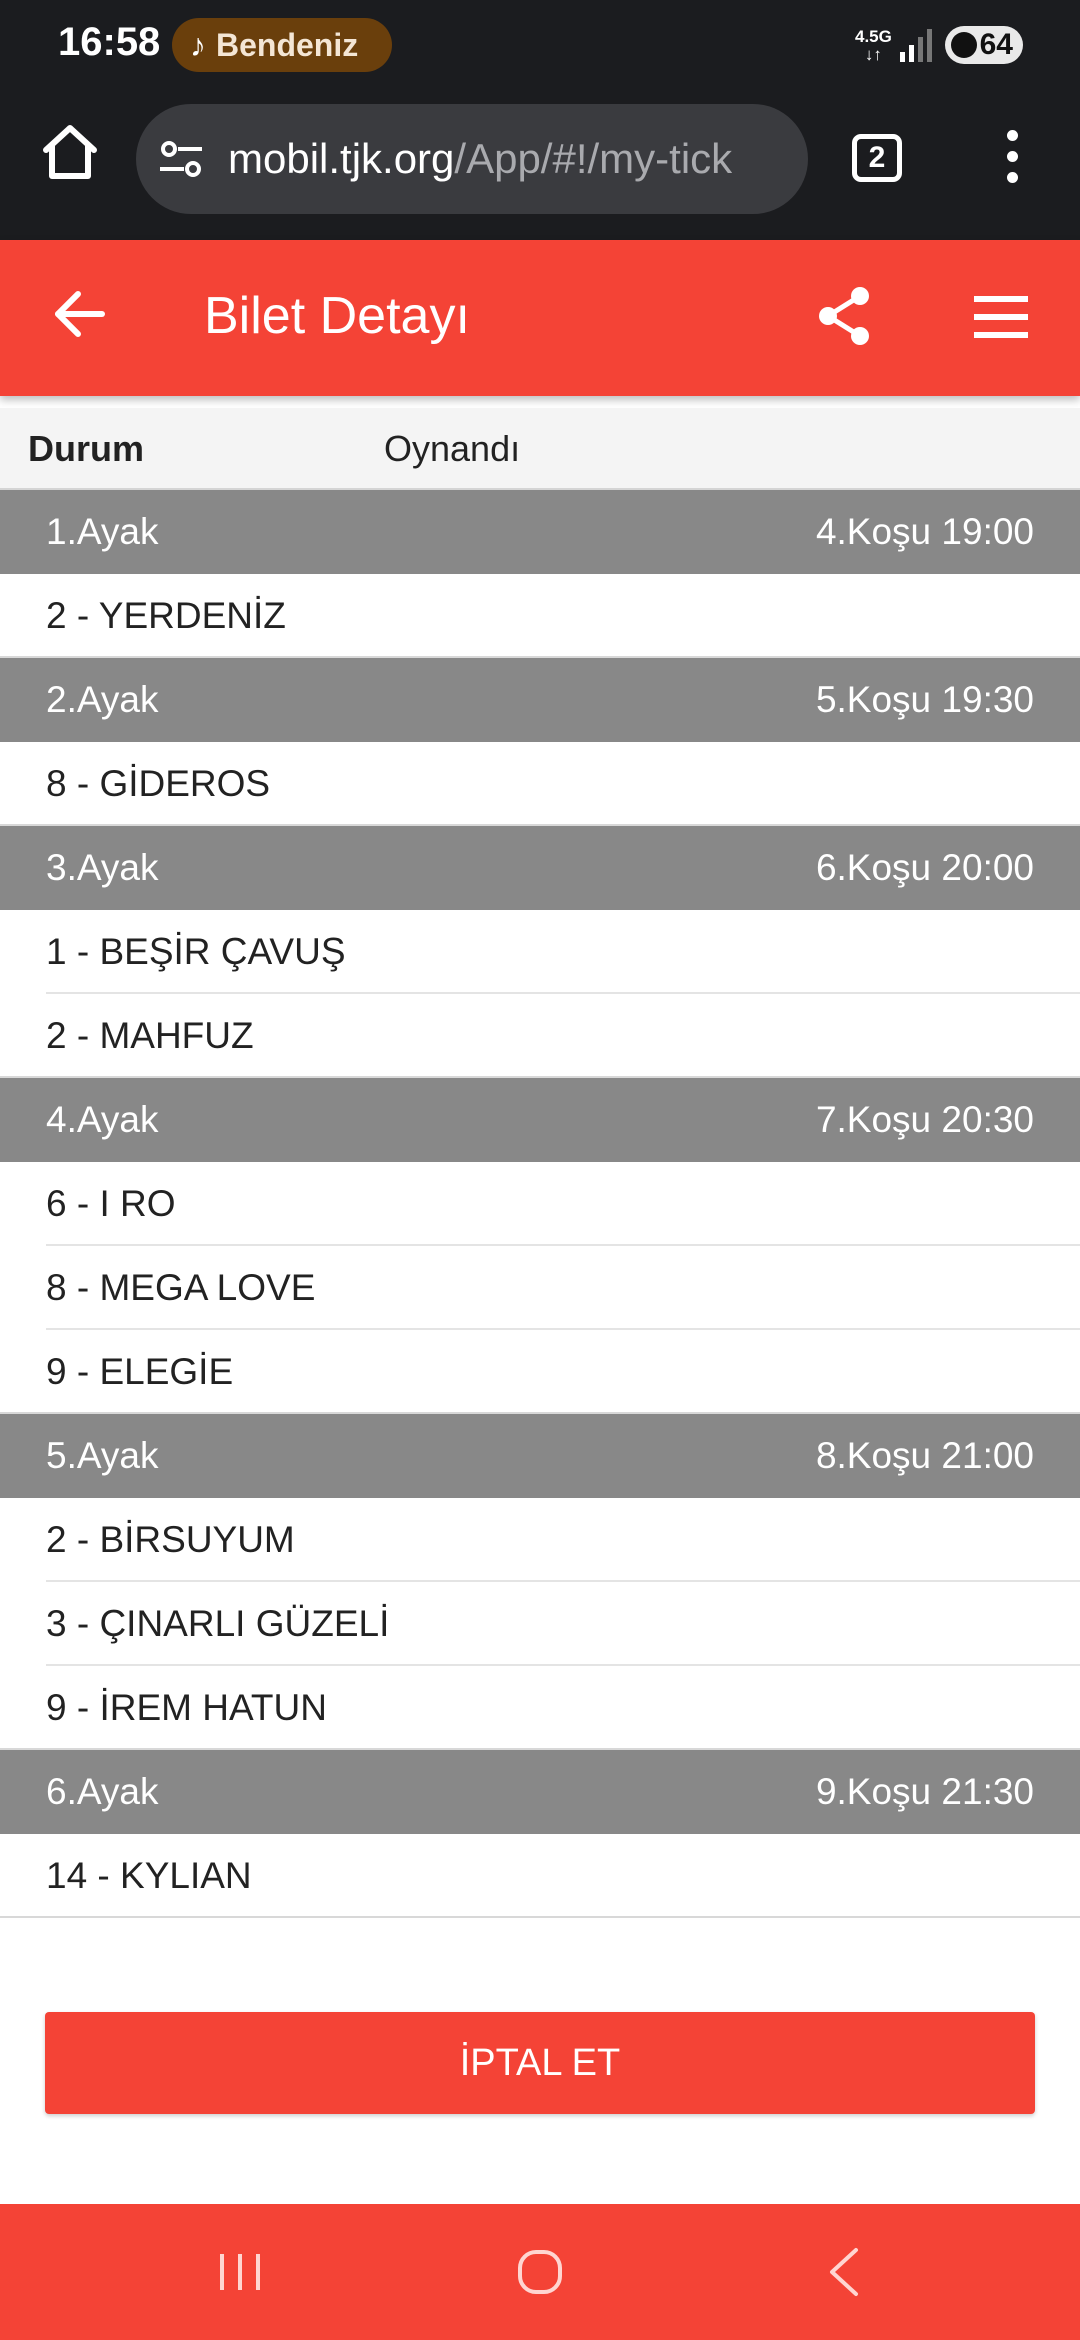 The image size is (1080, 2340). Describe the element at coordinates (916, 45) in the screenshot. I see `signal-icon` at that location.